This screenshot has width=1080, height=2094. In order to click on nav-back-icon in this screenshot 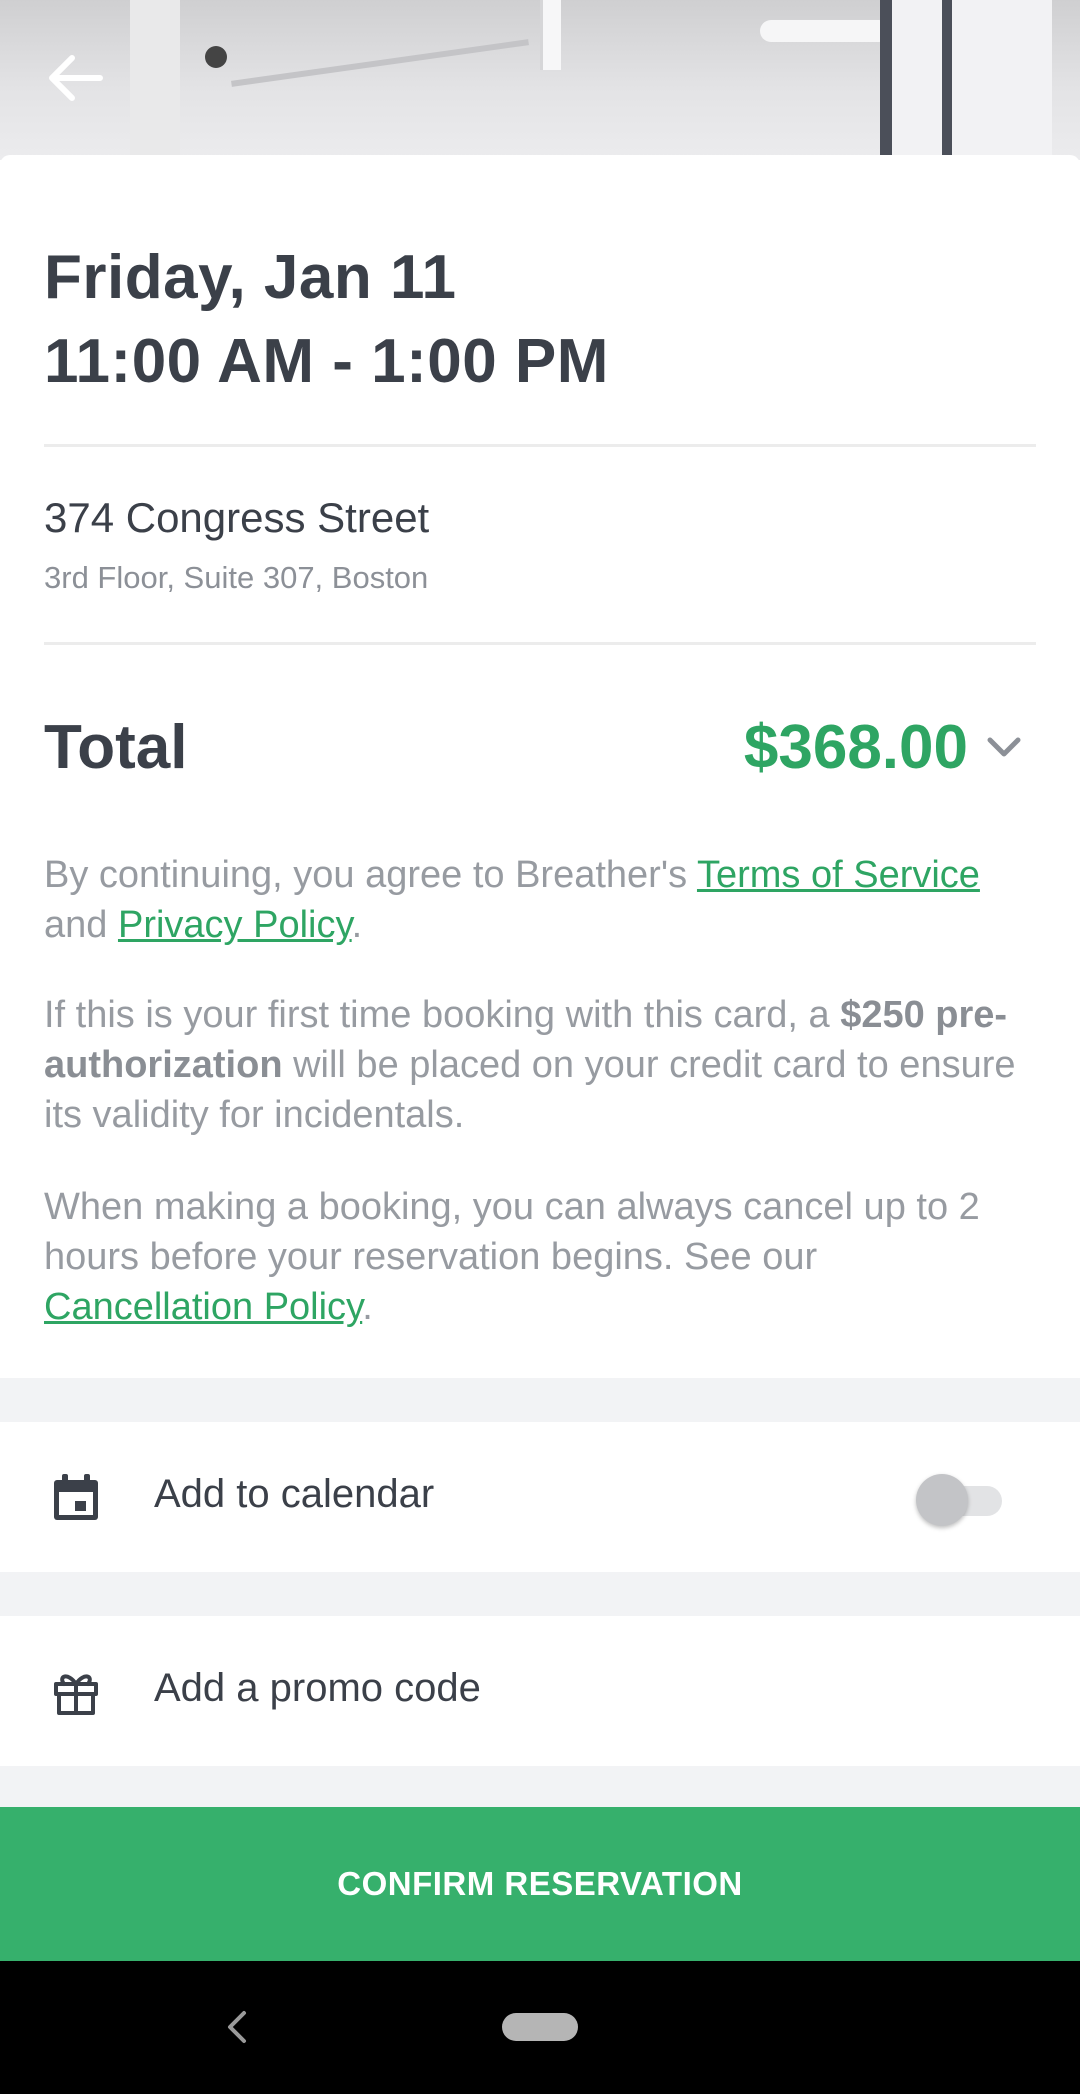, I will do `click(237, 2027)`.